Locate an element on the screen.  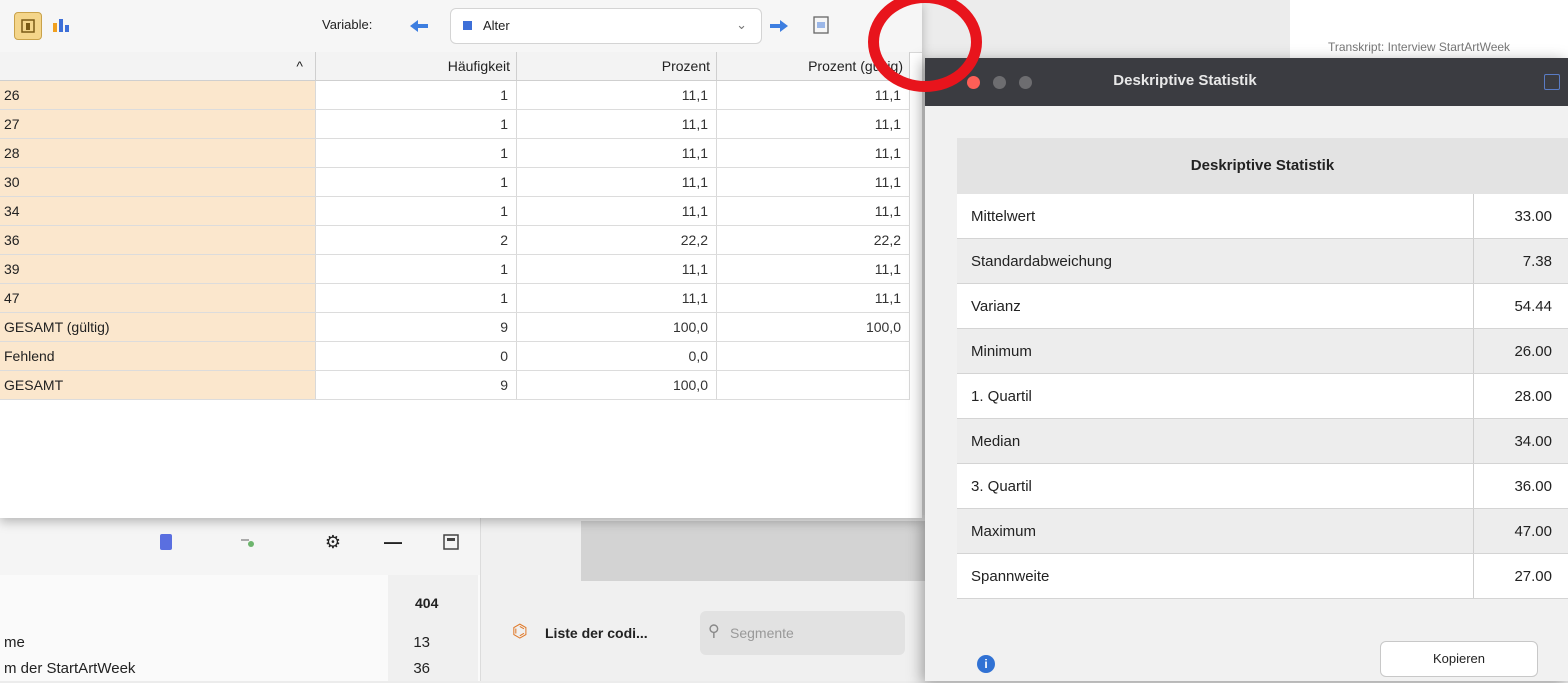
statistics-row: Median34.00 is located at coordinates (1262, 441).